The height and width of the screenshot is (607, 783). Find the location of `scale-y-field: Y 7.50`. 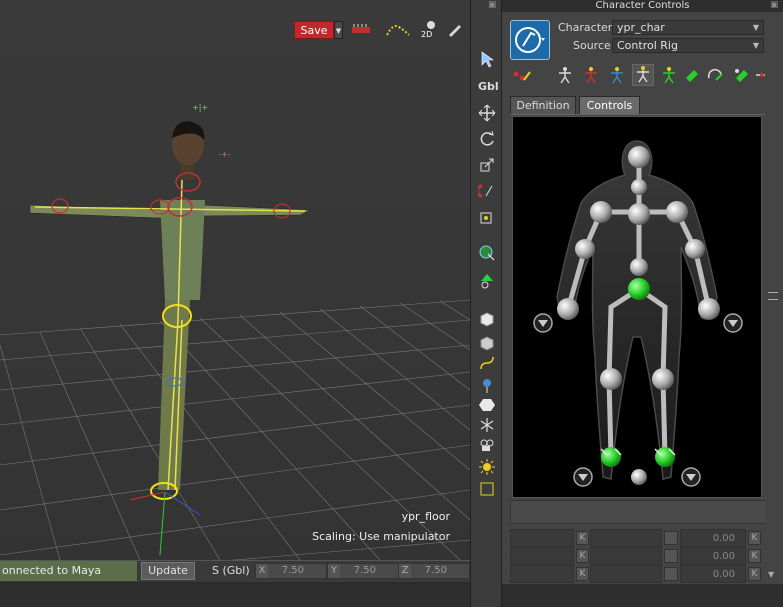

scale-y-field: Y 7.50 is located at coordinates (363, 571).